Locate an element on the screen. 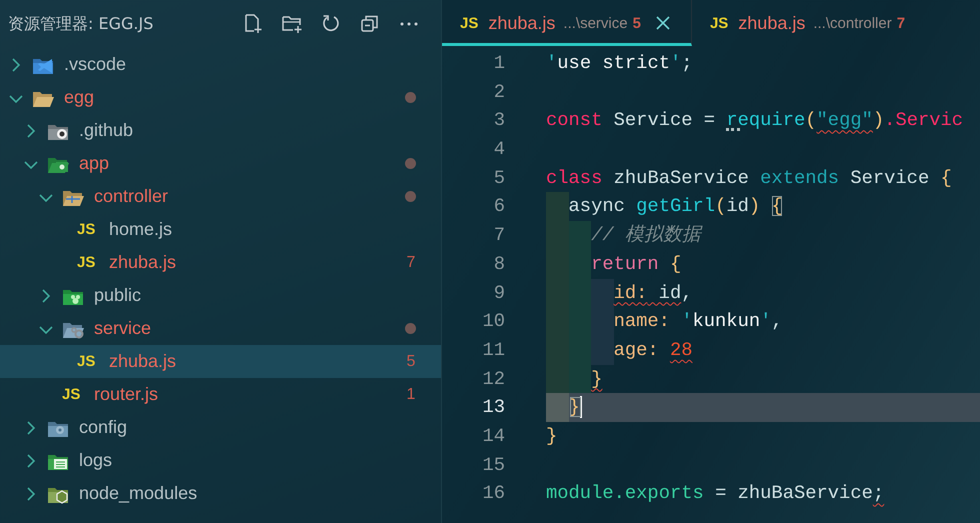  line-number: 16 is located at coordinates (493, 493).